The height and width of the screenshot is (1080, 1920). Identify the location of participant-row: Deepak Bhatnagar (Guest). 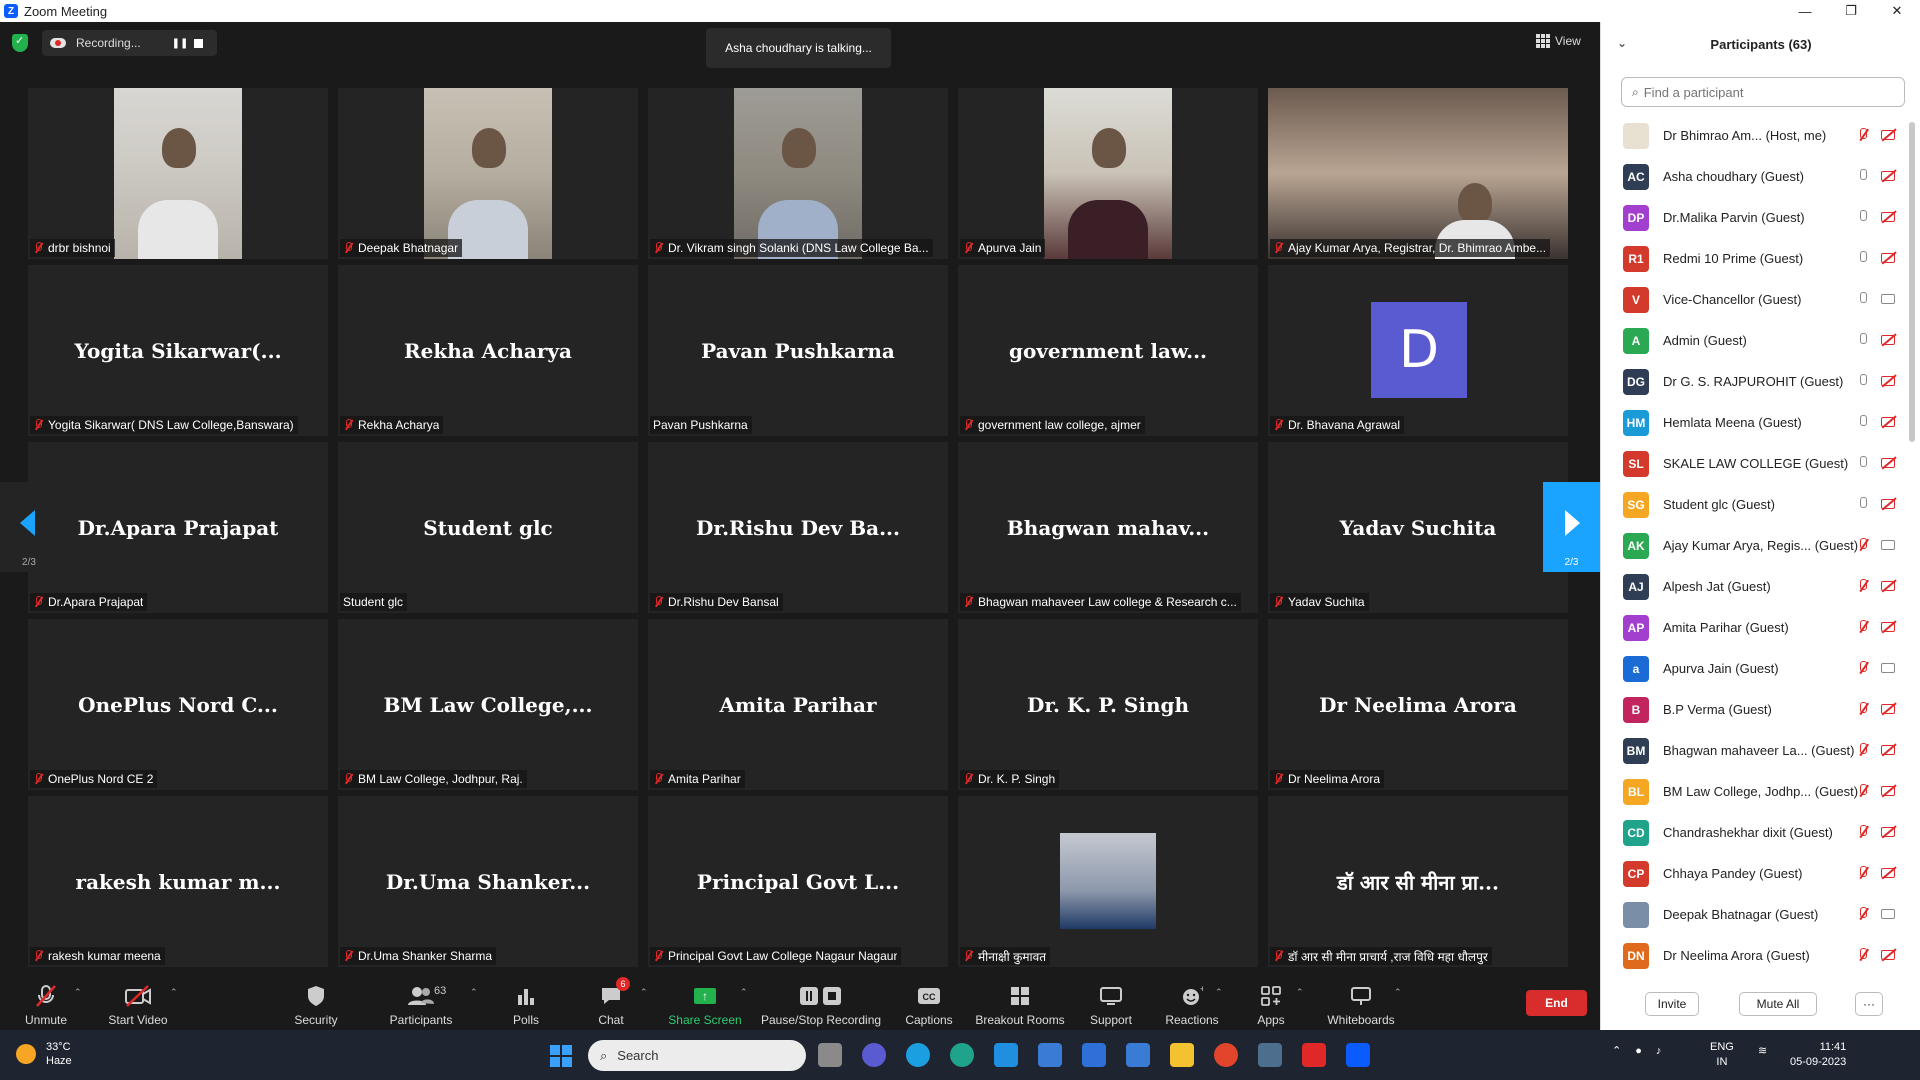
(1754, 914).